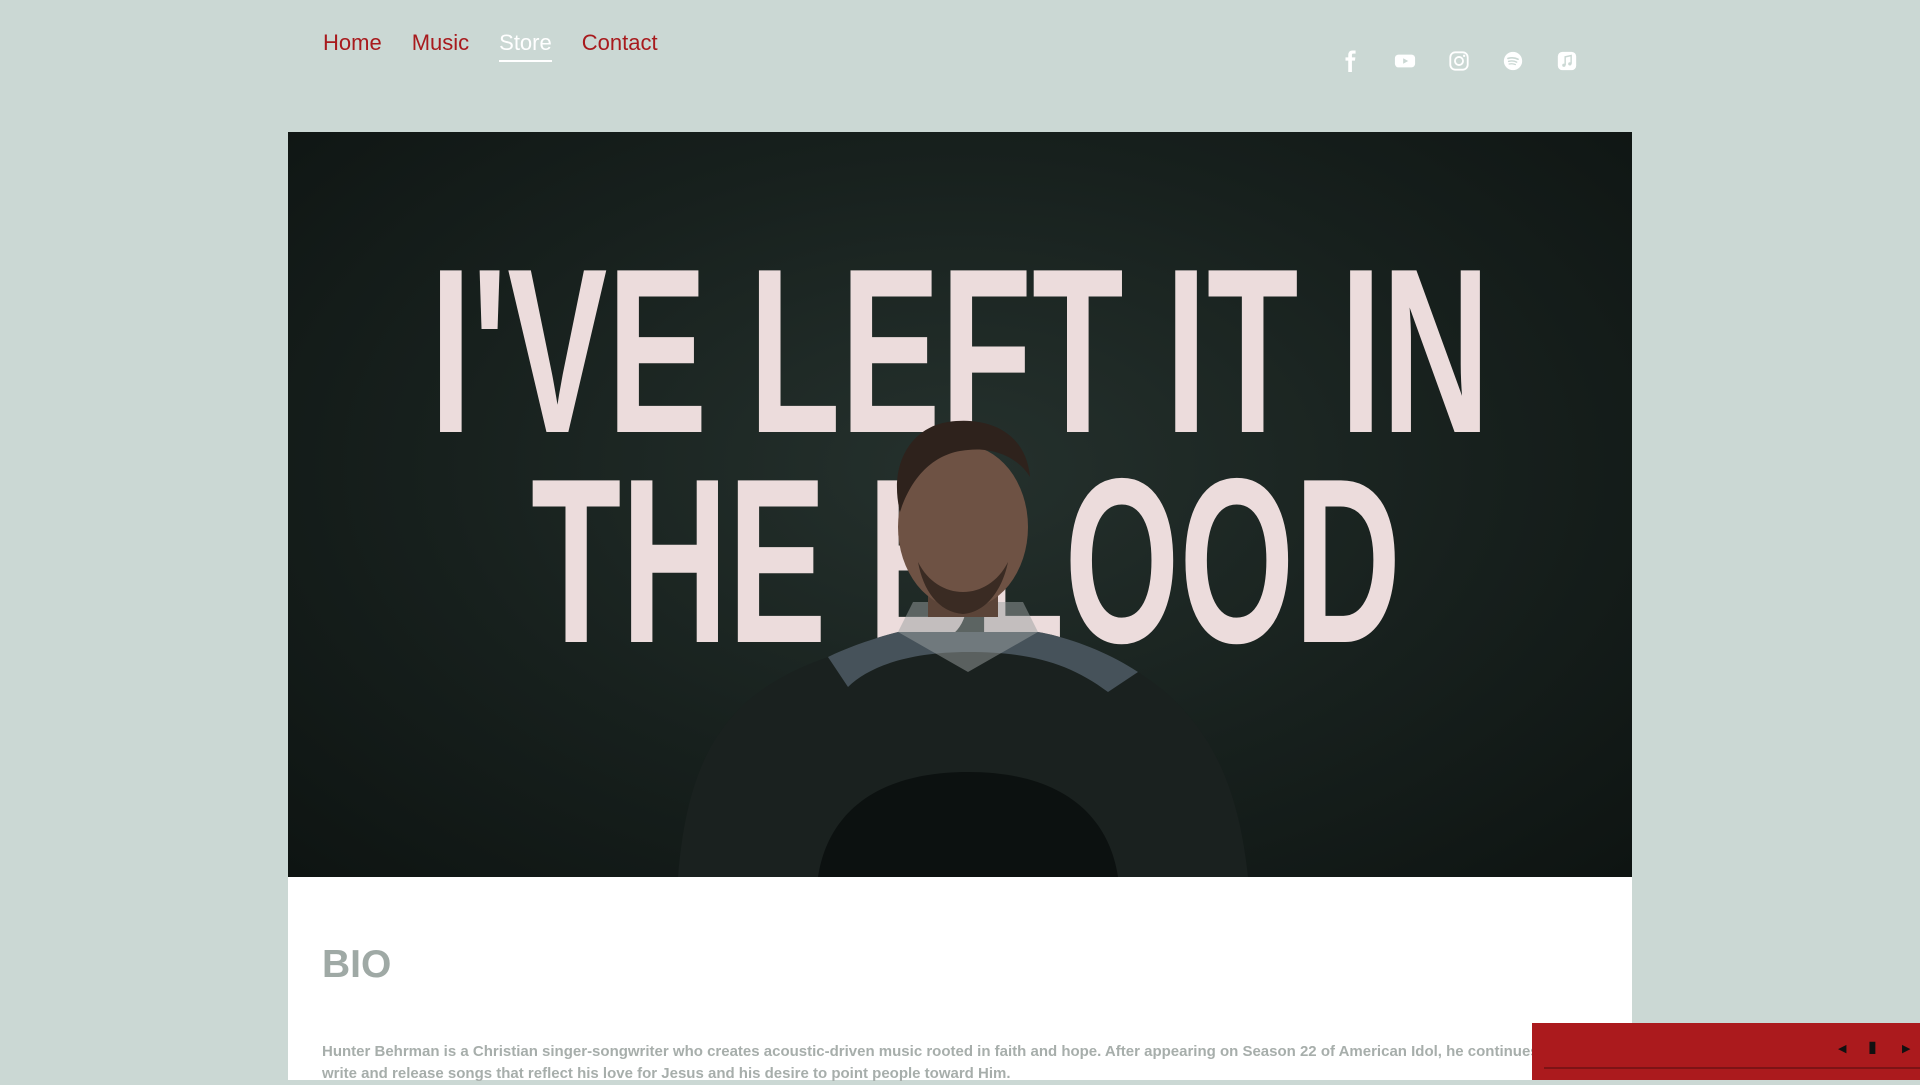  Describe the element at coordinates (1732, 1068) in the screenshot. I see `player-progress-track` at that location.